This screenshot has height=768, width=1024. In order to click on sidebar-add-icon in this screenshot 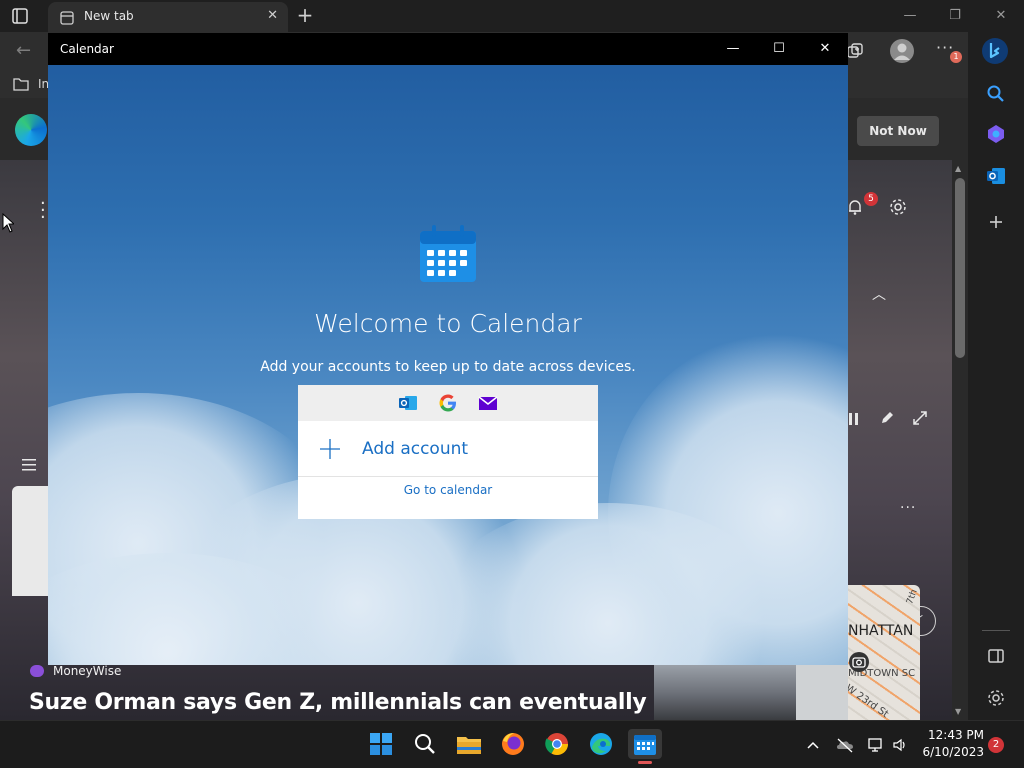, I will do `click(996, 222)`.